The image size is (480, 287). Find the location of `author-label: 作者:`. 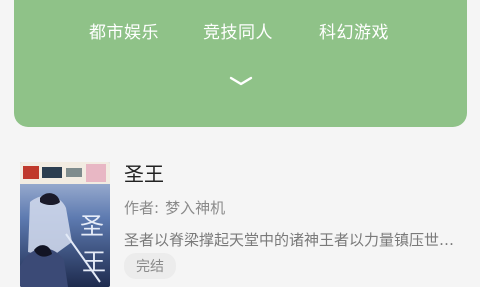

author-label: 作者: is located at coordinates (142, 208).